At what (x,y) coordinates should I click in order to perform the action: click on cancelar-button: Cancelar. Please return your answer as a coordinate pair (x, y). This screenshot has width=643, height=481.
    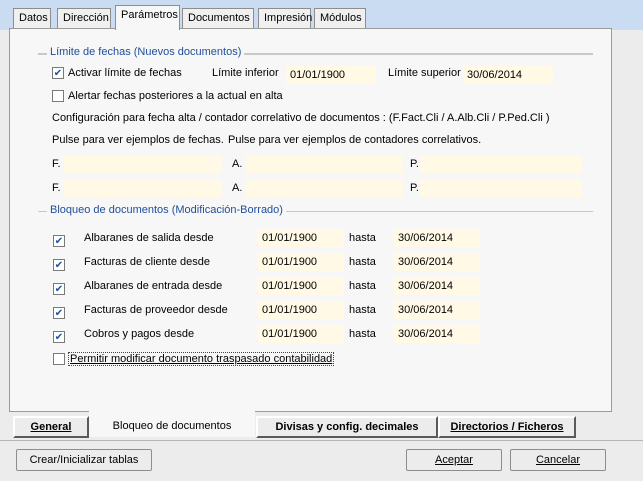
    Looking at the image, I should click on (558, 460).